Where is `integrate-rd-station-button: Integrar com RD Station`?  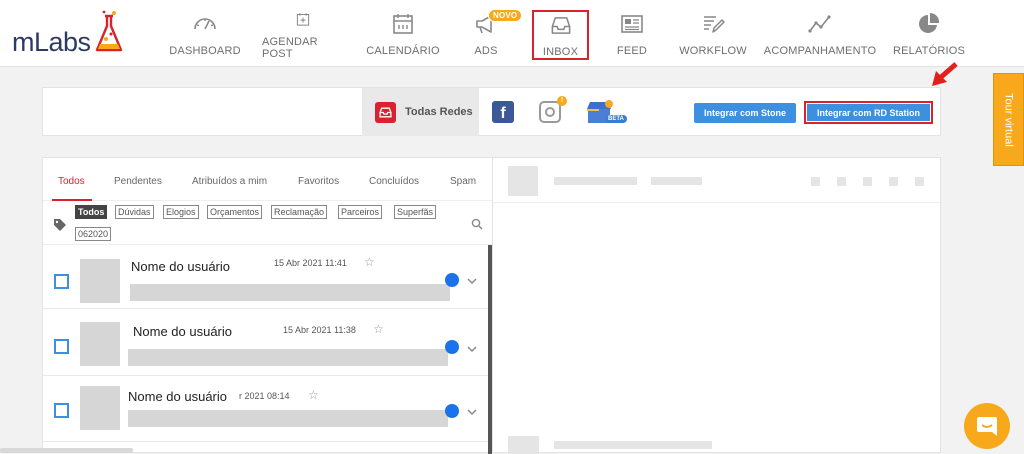
integrate-rd-station-button: Integrar com RD Station is located at coordinates (868, 112).